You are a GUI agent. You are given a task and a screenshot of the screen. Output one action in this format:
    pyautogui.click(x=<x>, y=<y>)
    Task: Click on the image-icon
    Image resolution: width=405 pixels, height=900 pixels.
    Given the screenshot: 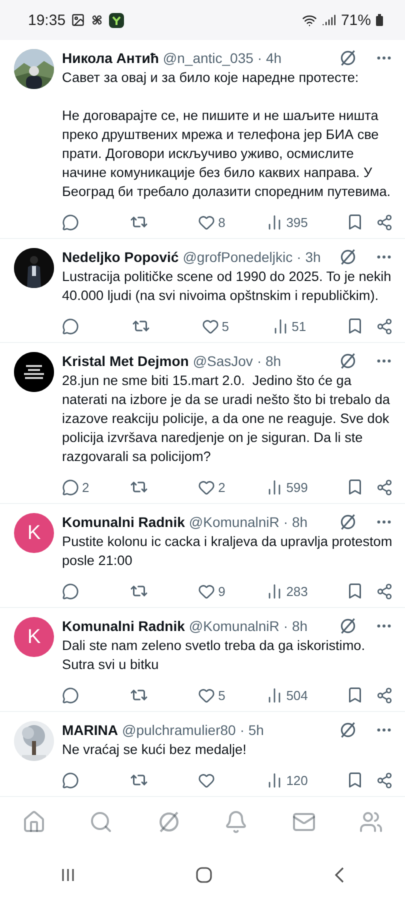 What is the action you would take?
    pyautogui.click(x=77, y=20)
    